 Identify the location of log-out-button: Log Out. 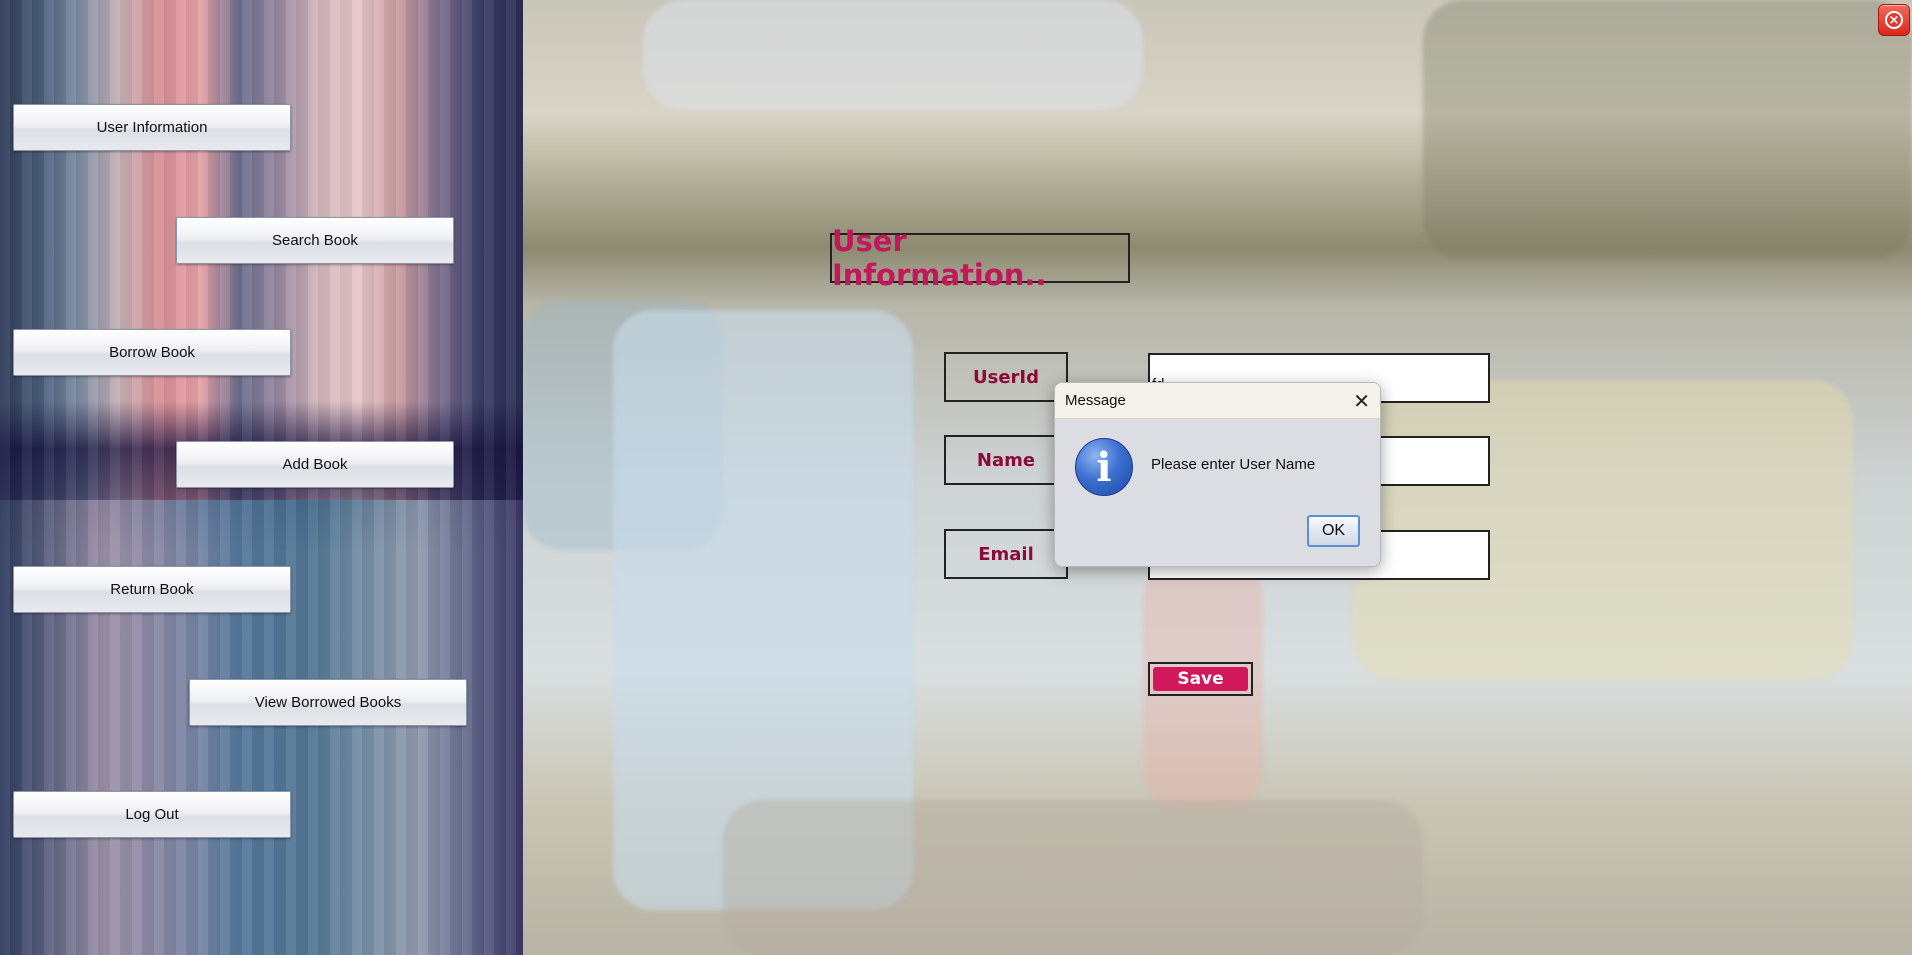
(152, 814).